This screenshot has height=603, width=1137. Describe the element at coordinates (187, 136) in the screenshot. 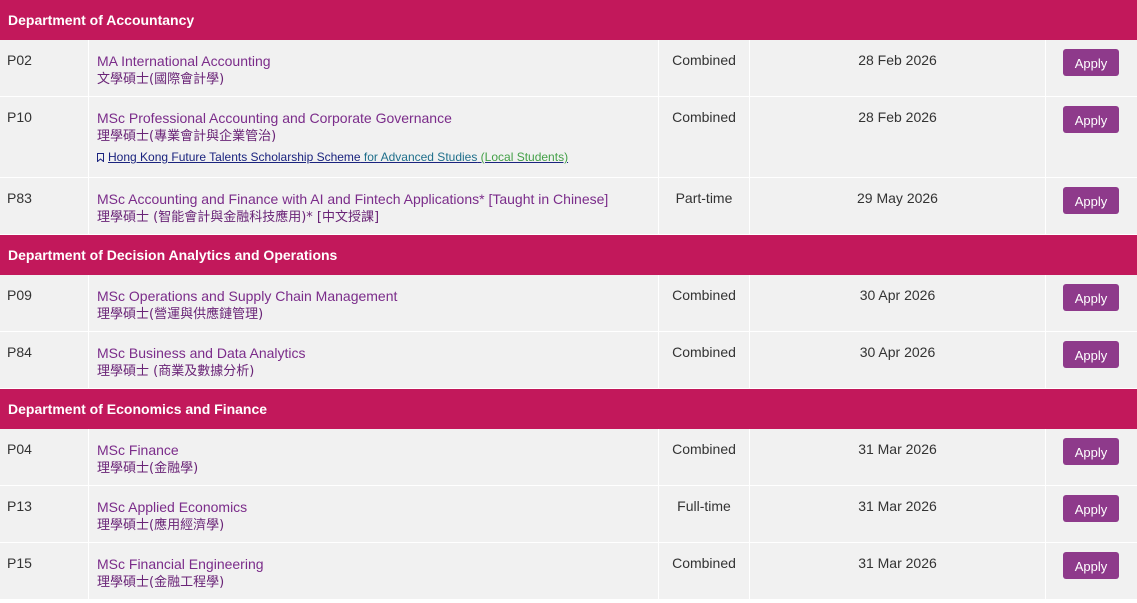

I see `programme-title-chinese: 理學碩士(專業會計與企業管治)` at that location.